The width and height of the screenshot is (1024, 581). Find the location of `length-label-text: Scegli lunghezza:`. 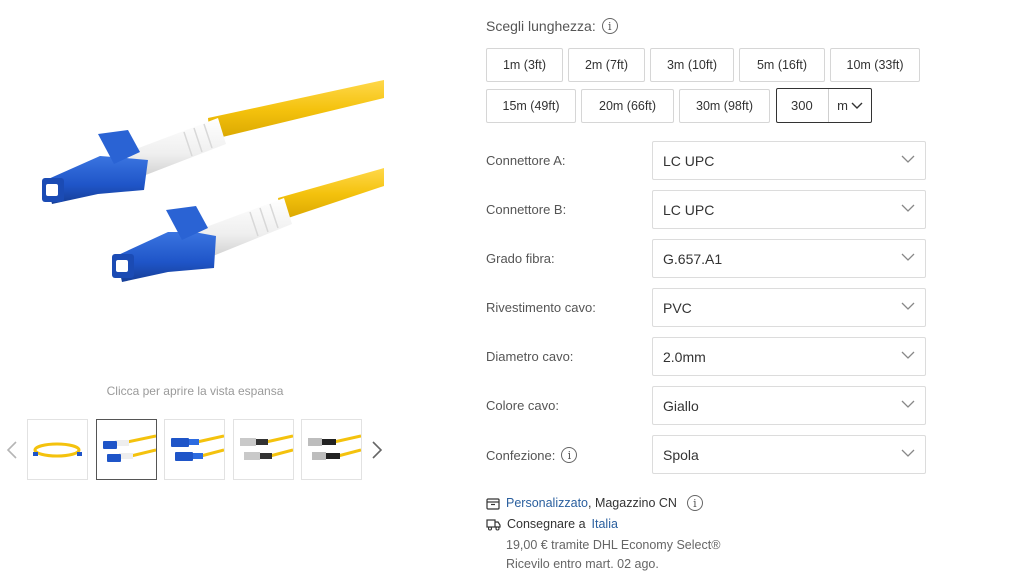

length-label-text: Scegli lunghezza: is located at coordinates (541, 26).